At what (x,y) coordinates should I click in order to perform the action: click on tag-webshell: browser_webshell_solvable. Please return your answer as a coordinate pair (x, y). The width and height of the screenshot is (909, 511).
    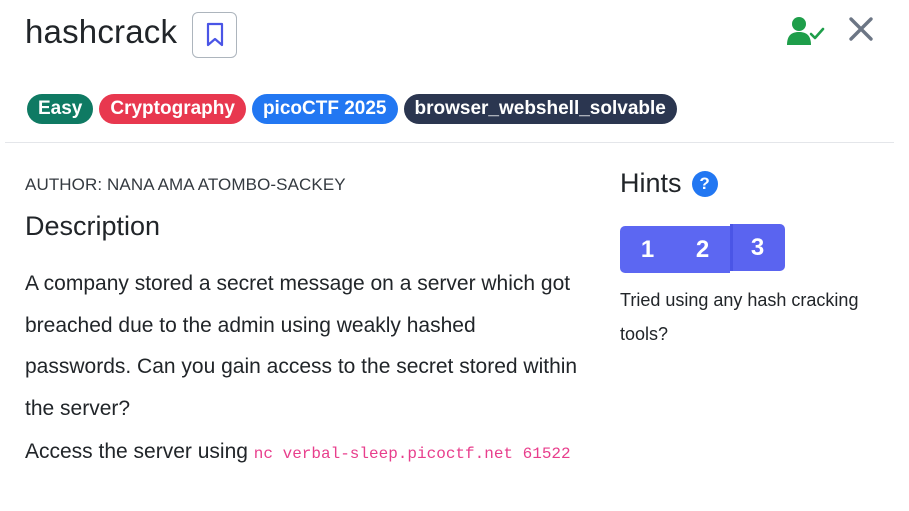
    Looking at the image, I should click on (540, 109).